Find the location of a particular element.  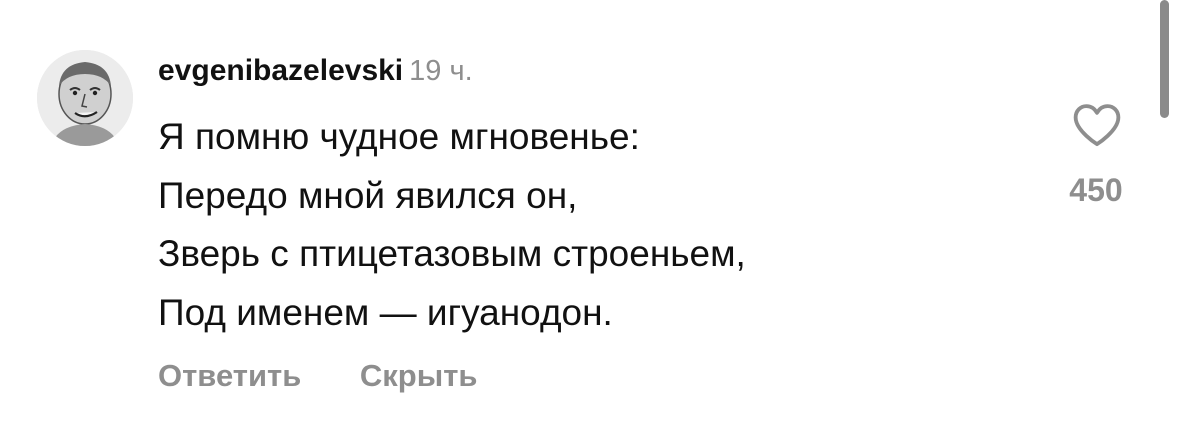

comment-line: Под именем — игуанодон. is located at coordinates (385, 312).